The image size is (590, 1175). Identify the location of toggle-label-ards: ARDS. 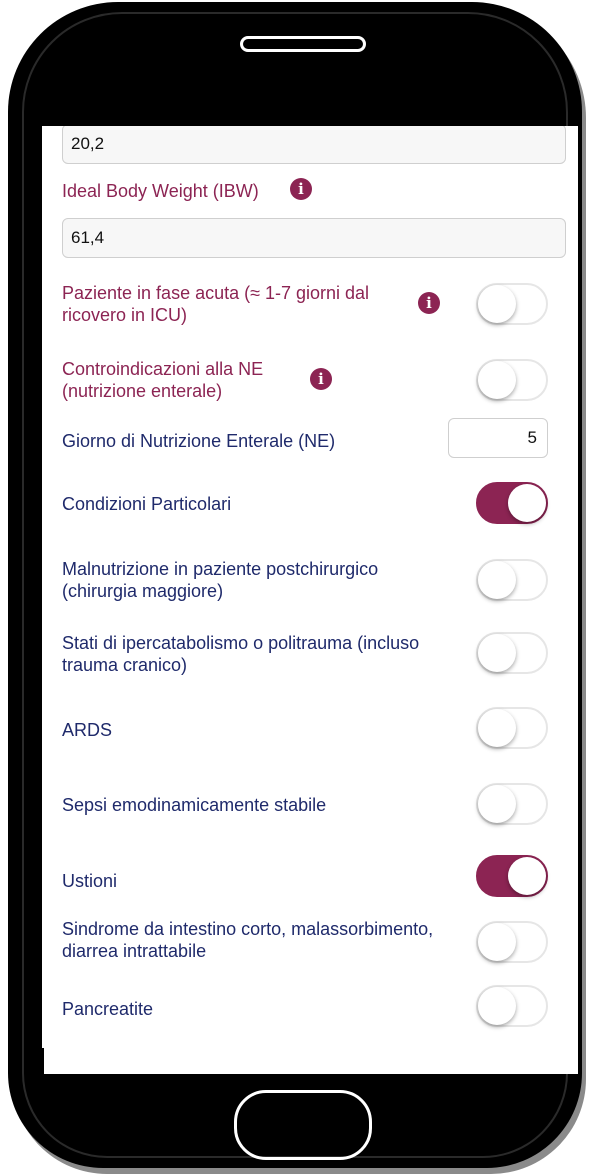
(87, 730).